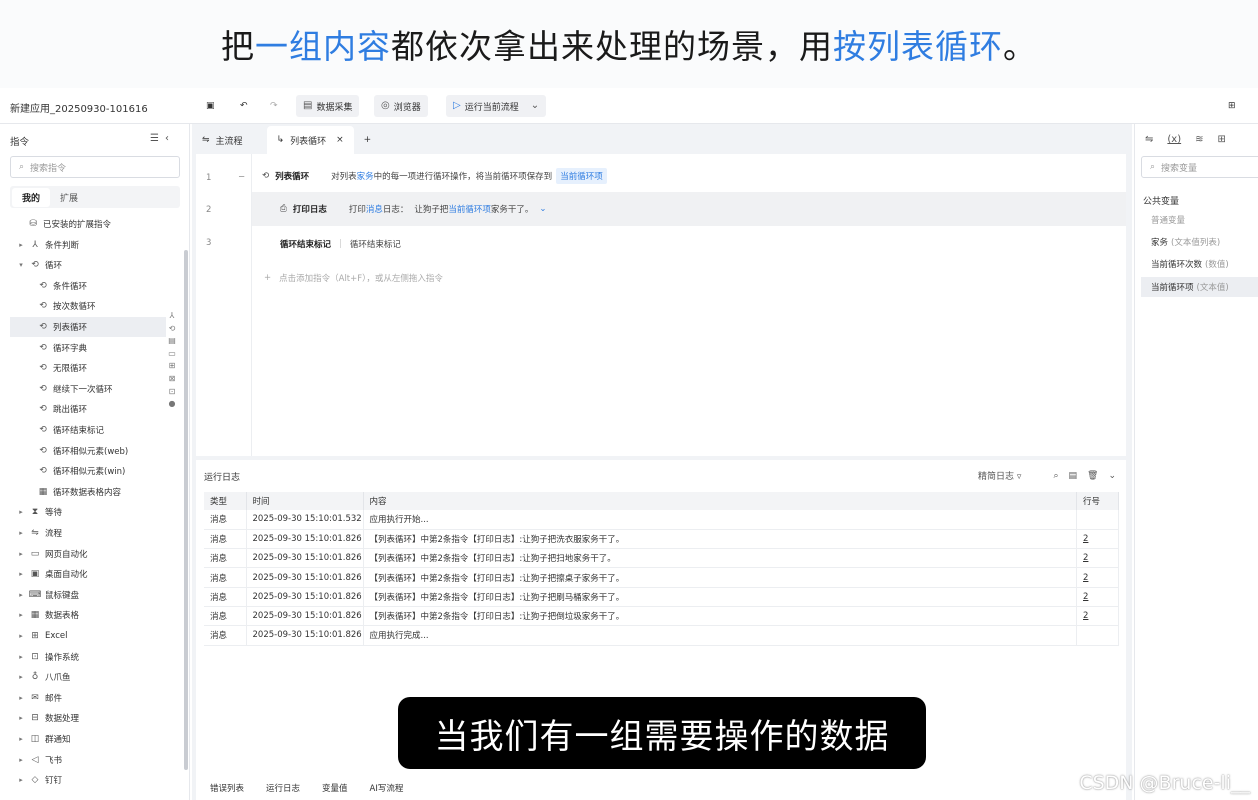  What do you see at coordinates (88, 389) in the screenshot?
I see `sidebar-item: ⟲ 继续下一次循环` at bounding box center [88, 389].